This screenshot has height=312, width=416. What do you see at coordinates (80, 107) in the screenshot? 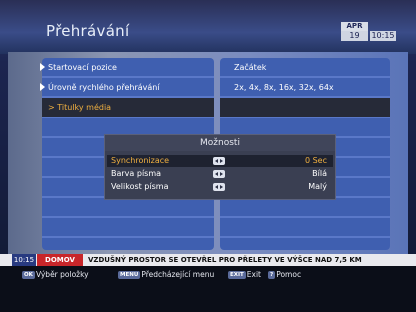
I see `menu-item-label: > Titulky média` at bounding box center [80, 107].